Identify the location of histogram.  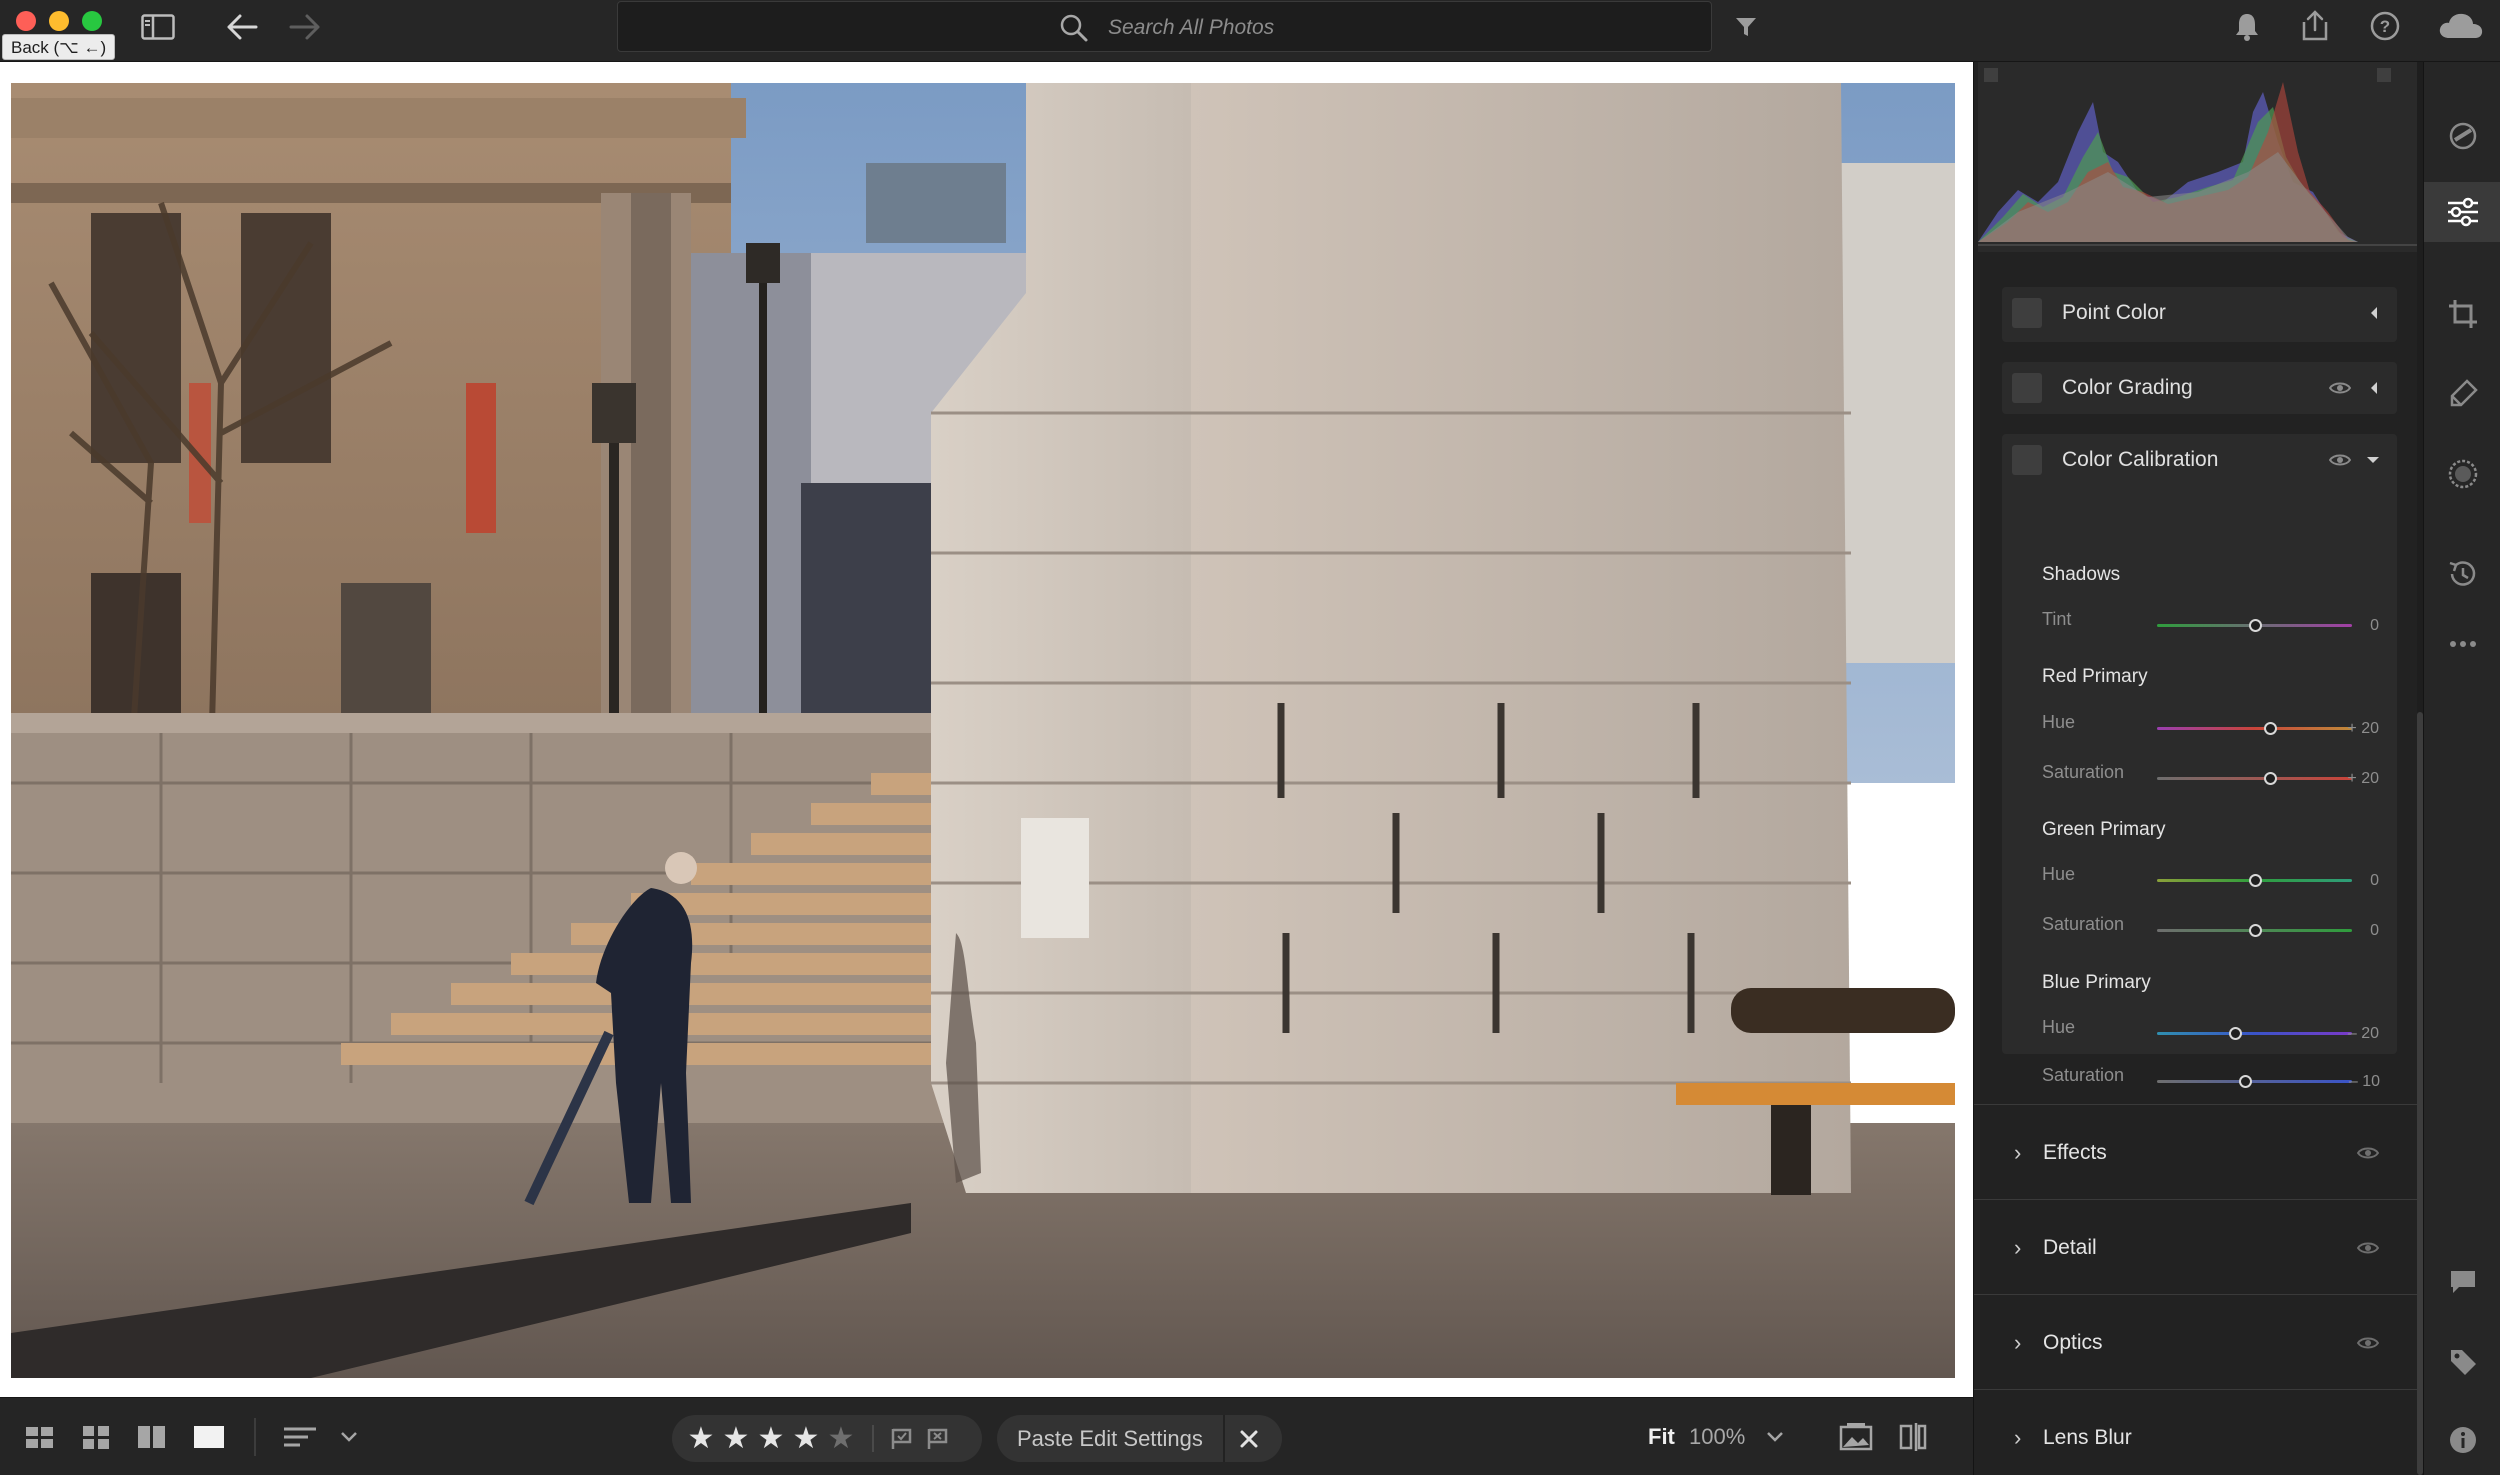
(2200, 157).